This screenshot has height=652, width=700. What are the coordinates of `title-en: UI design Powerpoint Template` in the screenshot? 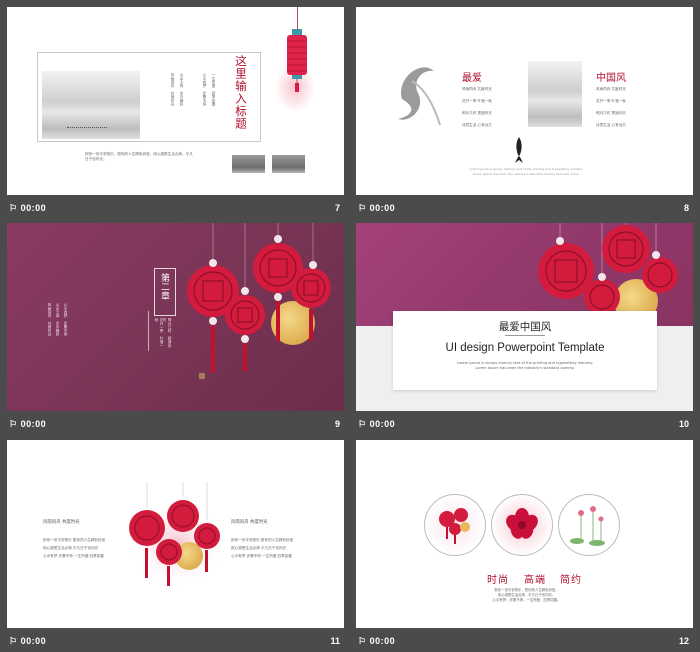 It's located at (525, 348).